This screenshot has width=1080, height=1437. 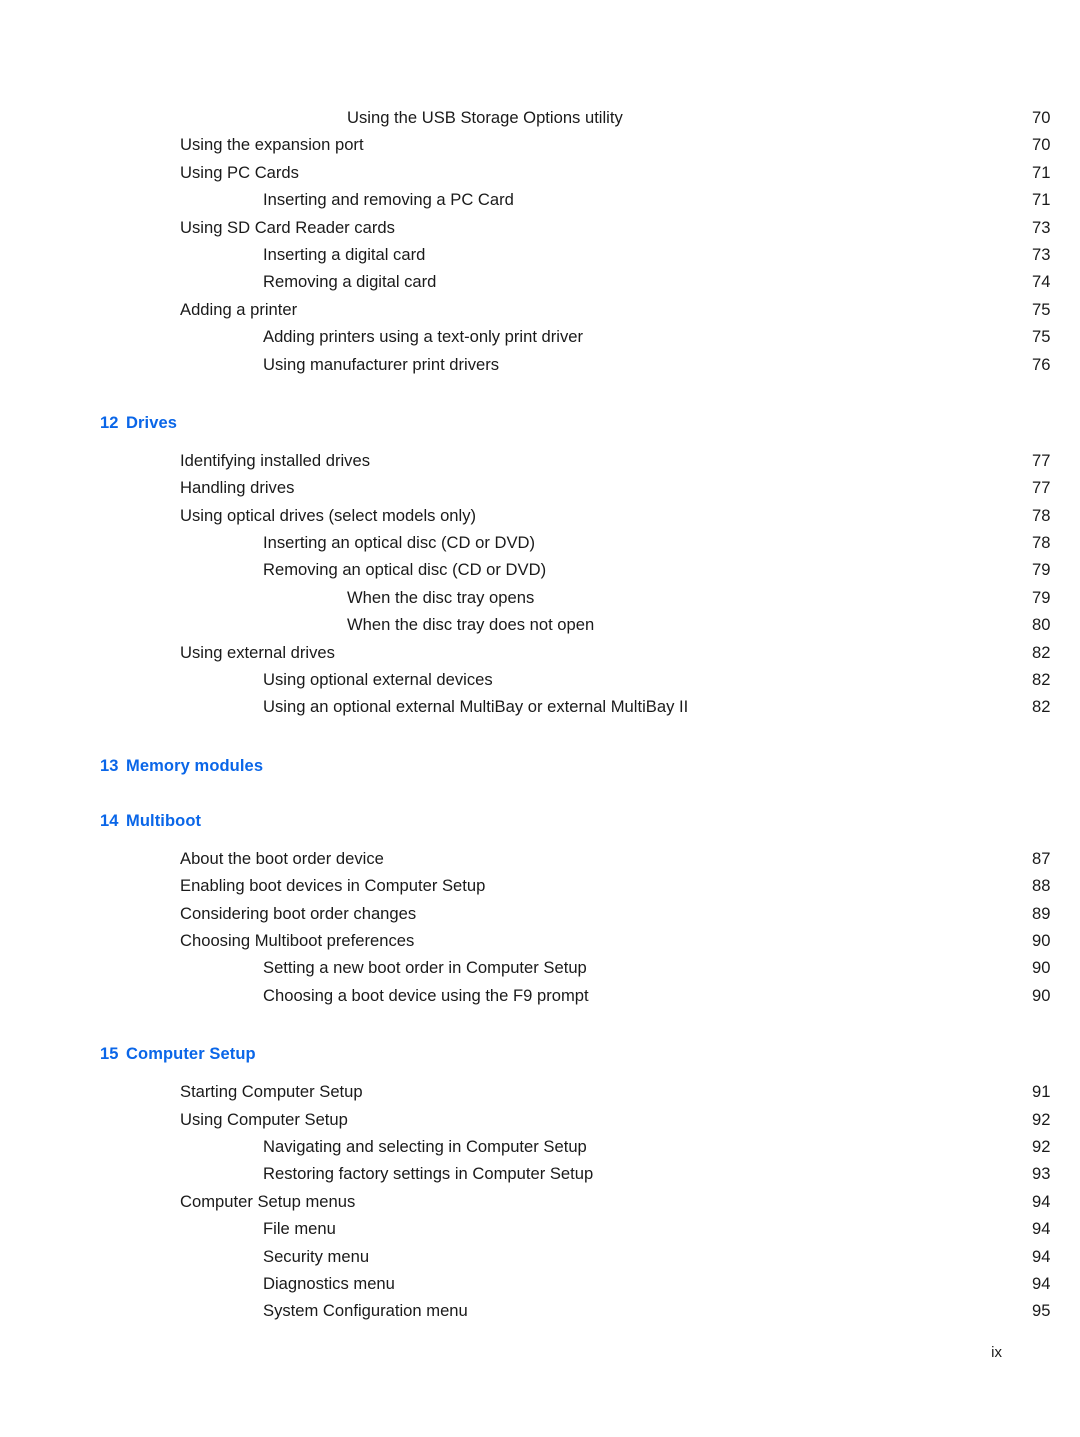 I want to click on toc-entry-page-number: 78, so click(x=1041, y=543).